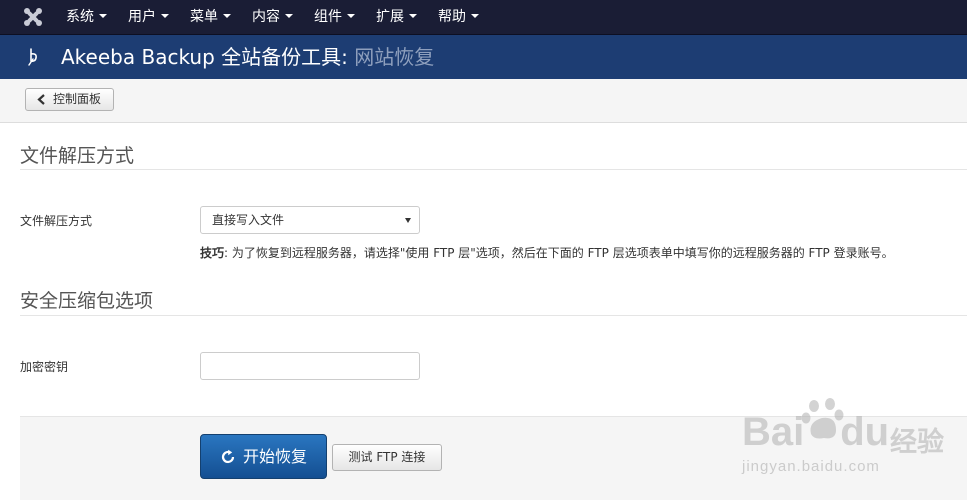  What do you see at coordinates (32, 57) in the screenshot?
I see `akeeba-logo-icon` at bounding box center [32, 57].